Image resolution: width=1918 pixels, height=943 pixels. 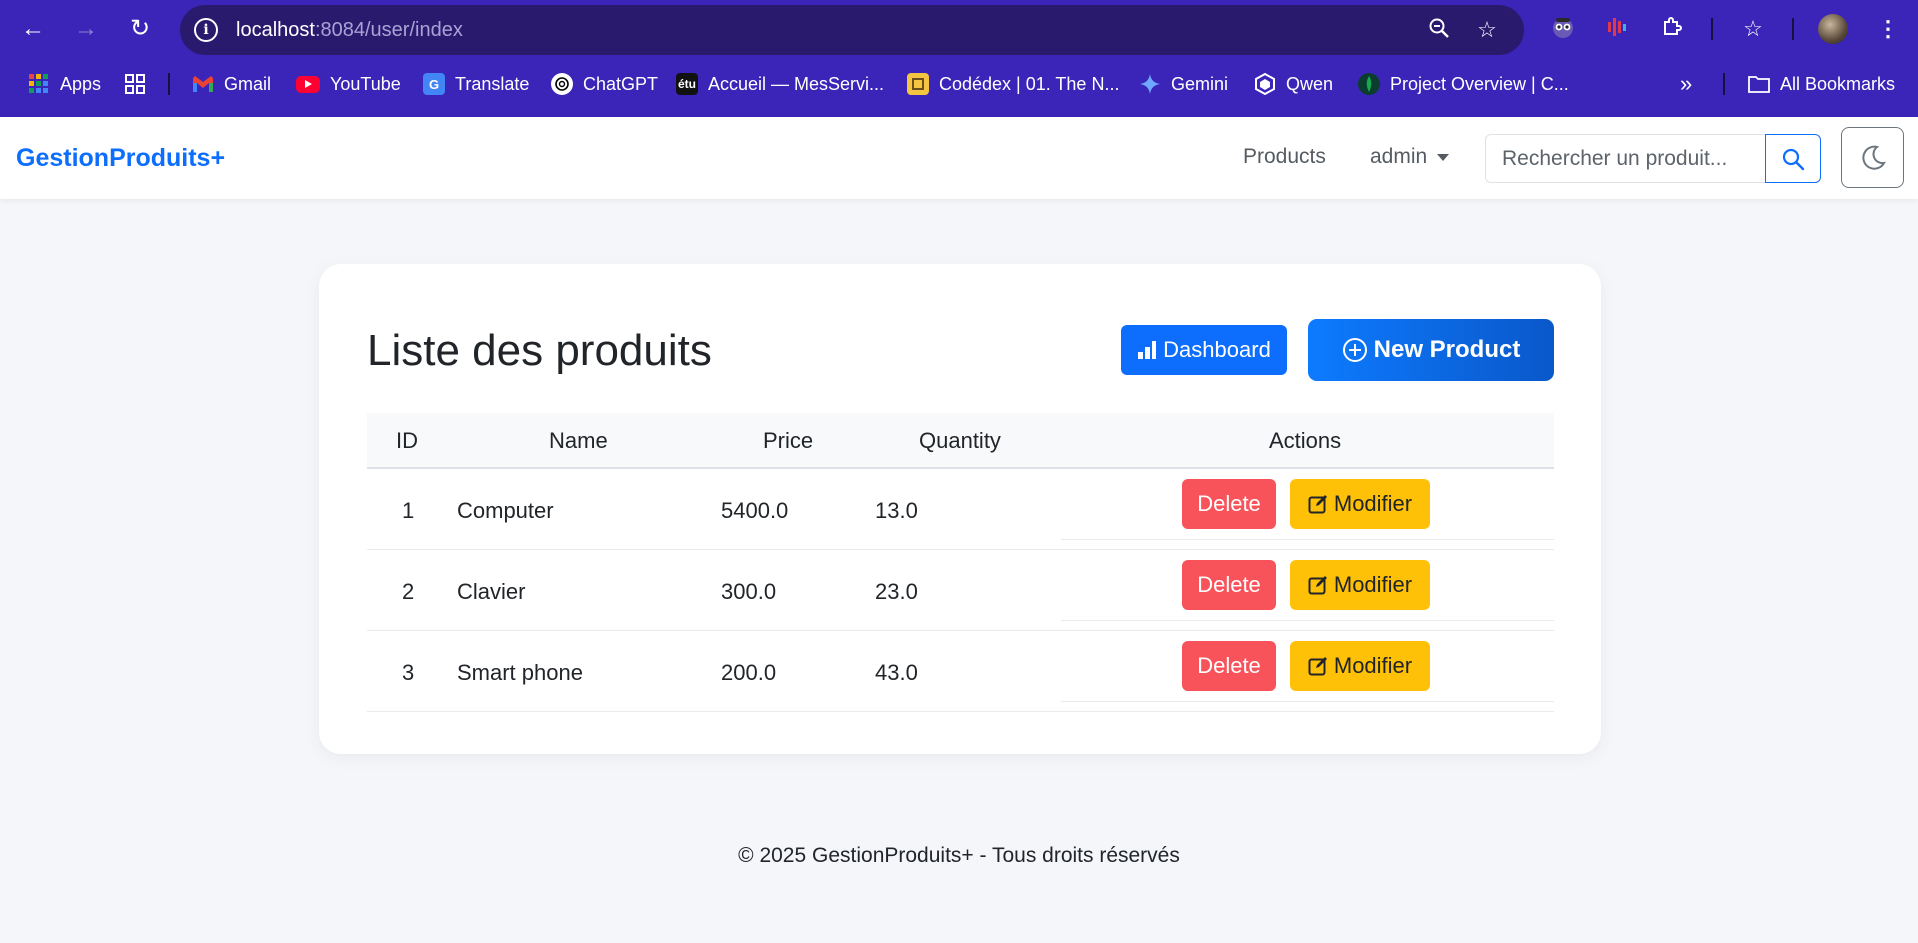 What do you see at coordinates (408, 591) in the screenshot?
I see `cell-id: 2` at bounding box center [408, 591].